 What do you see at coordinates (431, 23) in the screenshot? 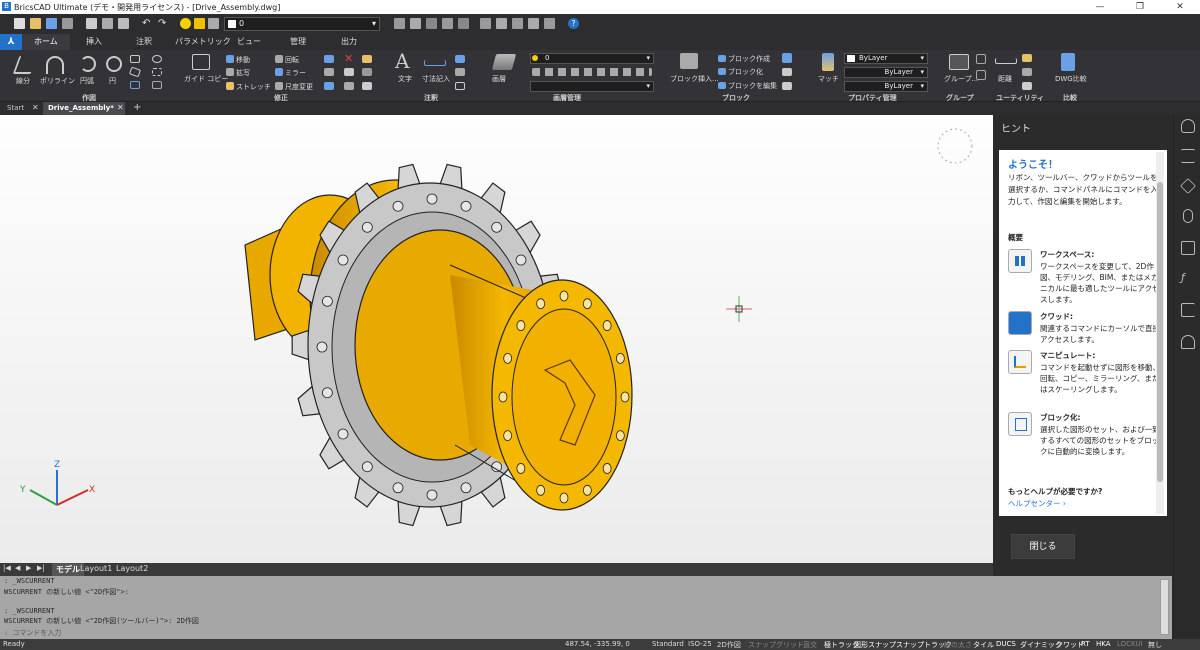
I see `zoom-icon` at bounding box center [431, 23].